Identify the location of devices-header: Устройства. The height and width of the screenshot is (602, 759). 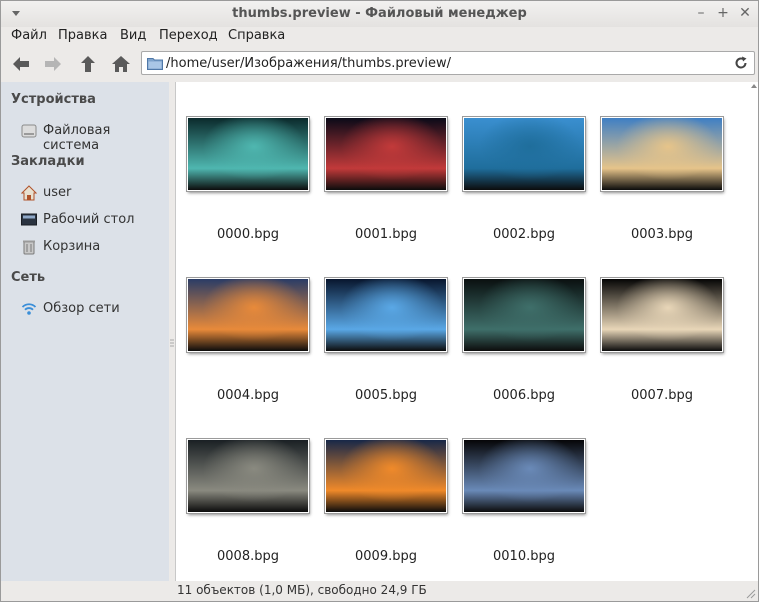
(53, 99).